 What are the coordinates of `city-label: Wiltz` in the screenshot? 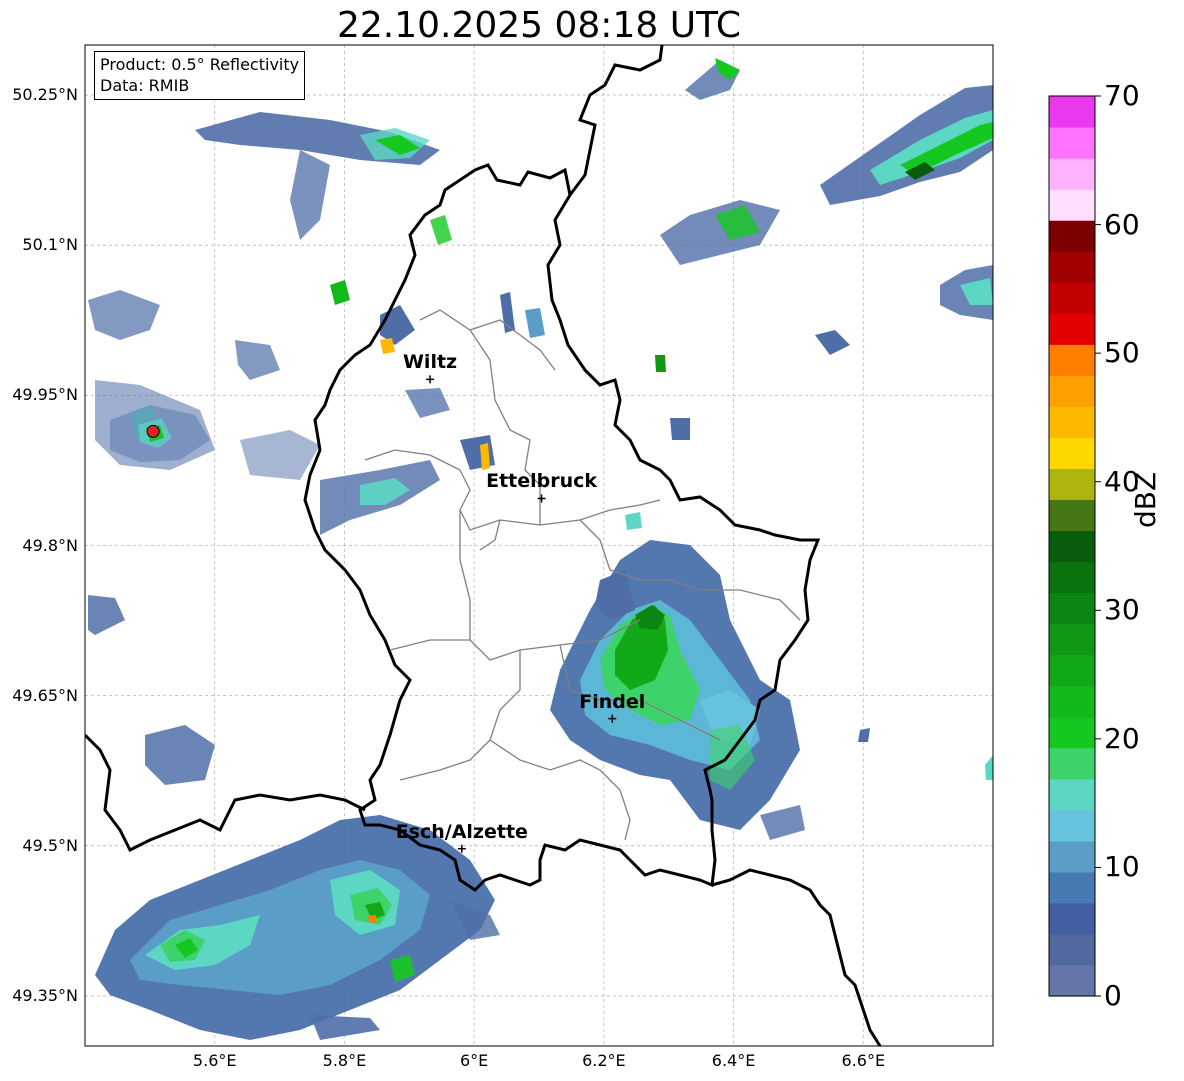 It's located at (430, 362).